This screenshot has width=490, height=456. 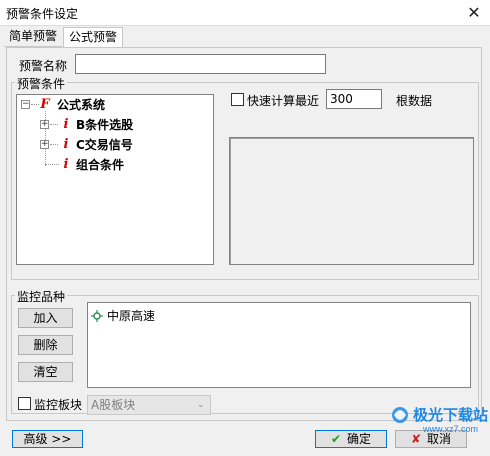 What do you see at coordinates (201, 405) in the screenshot?
I see `chevron-down-icon: ⌄` at bounding box center [201, 405].